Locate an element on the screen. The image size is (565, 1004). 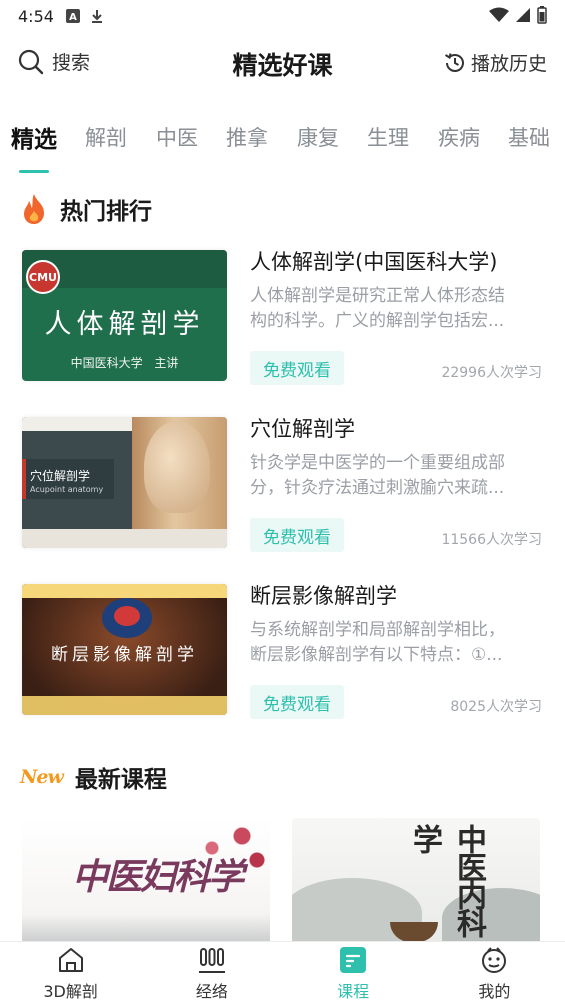
course-title: 穴位解剖学 is located at coordinates (302, 429).